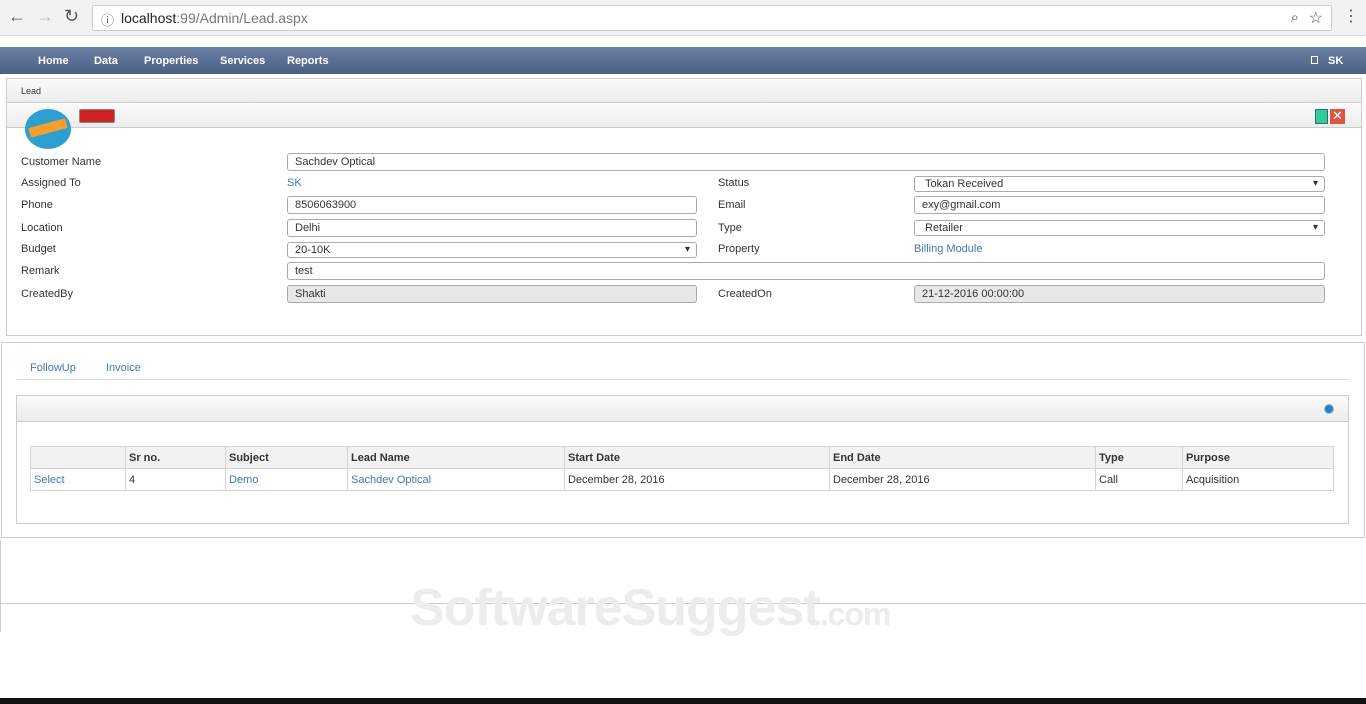 The width and height of the screenshot is (1366, 704). Describe the element at coordinates (1139, 457) in the screenshot. I see `col-type: Type` at that location.